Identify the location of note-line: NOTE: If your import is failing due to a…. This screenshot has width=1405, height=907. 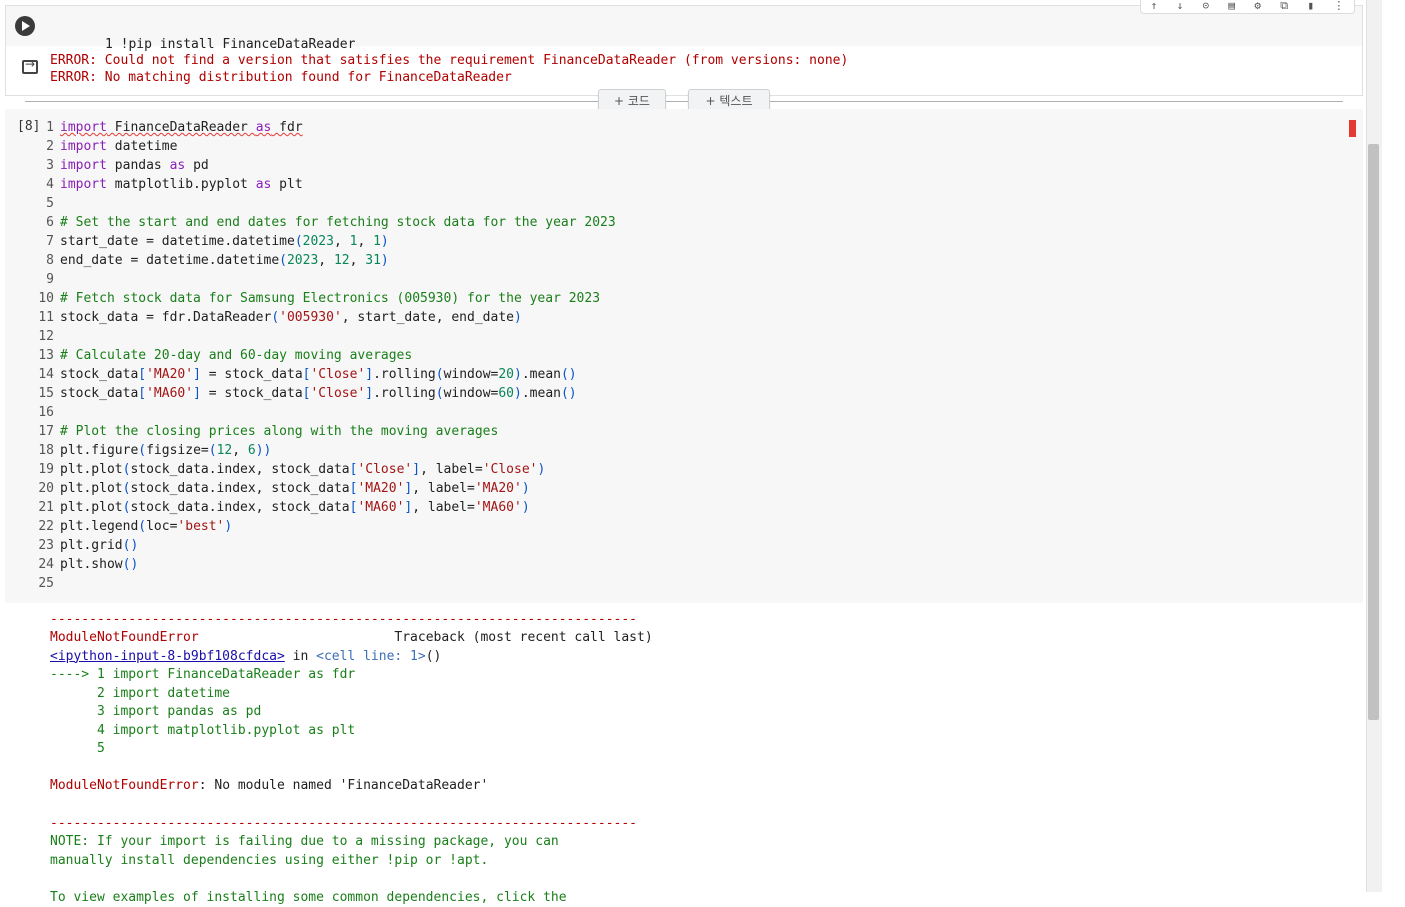
(351, 842).